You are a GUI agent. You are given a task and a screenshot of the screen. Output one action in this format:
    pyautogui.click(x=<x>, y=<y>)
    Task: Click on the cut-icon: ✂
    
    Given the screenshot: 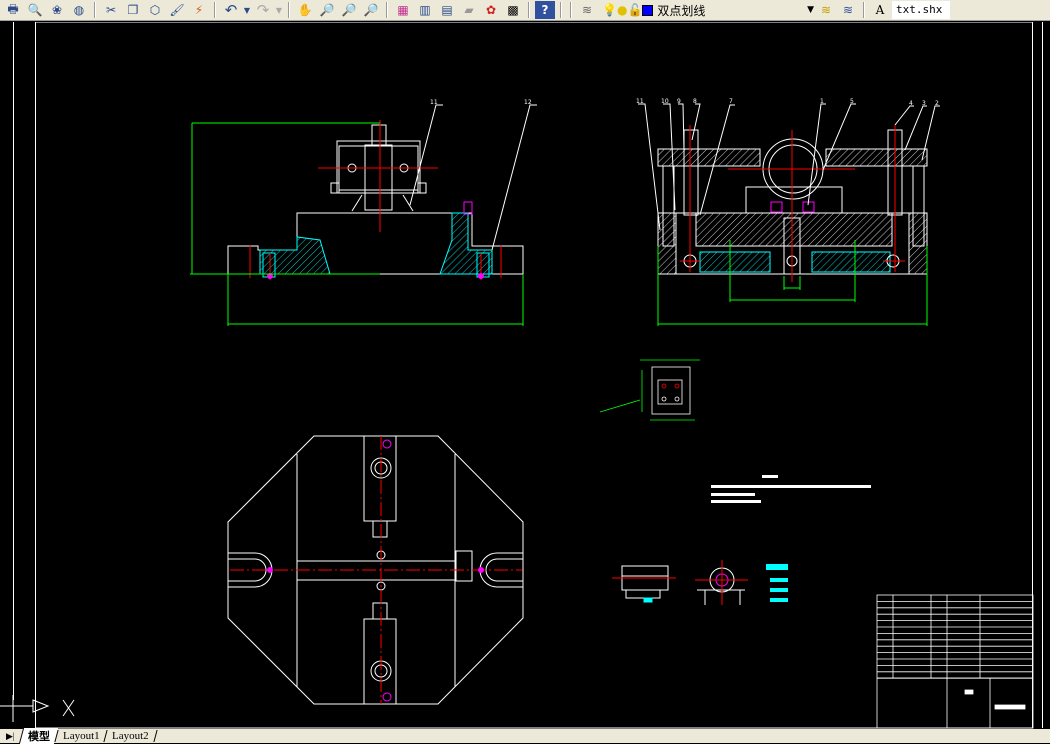 What is the action you would take?
    pyautogui.click(x=111, y=10)
    